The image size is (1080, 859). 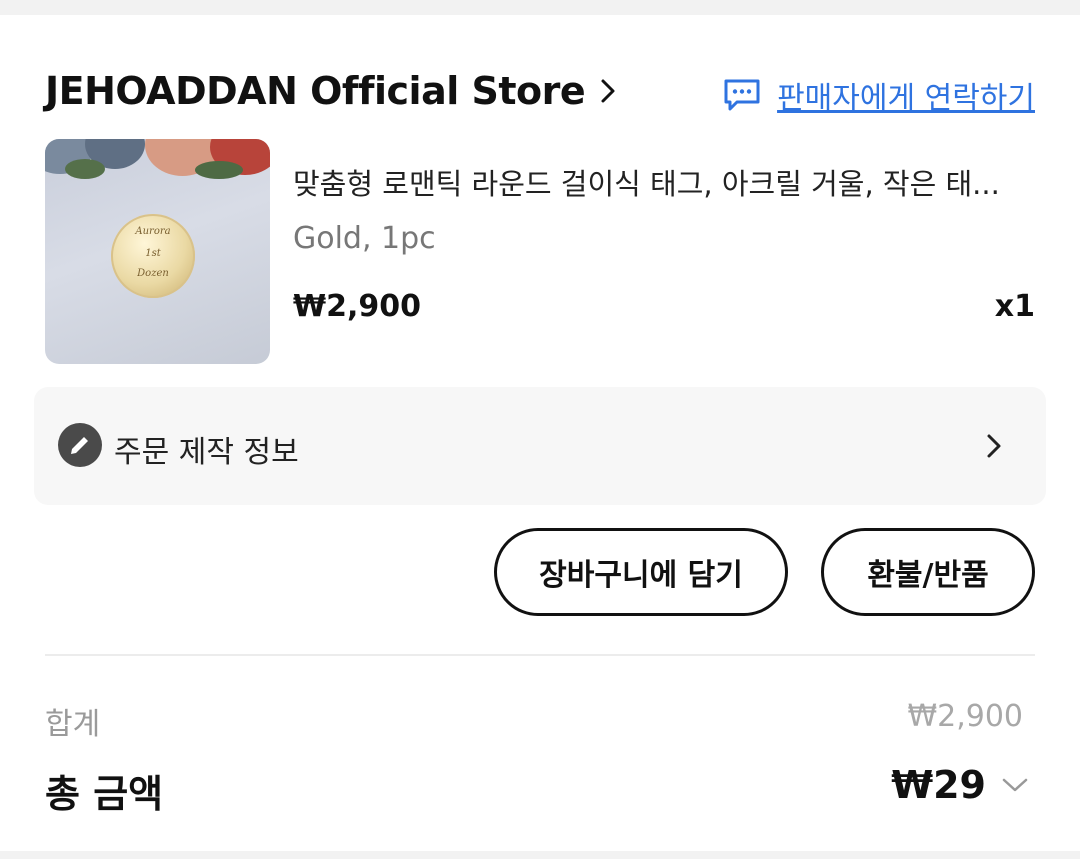 I want to click on tag-text-line: Aurora, so click(x=153, y=231).